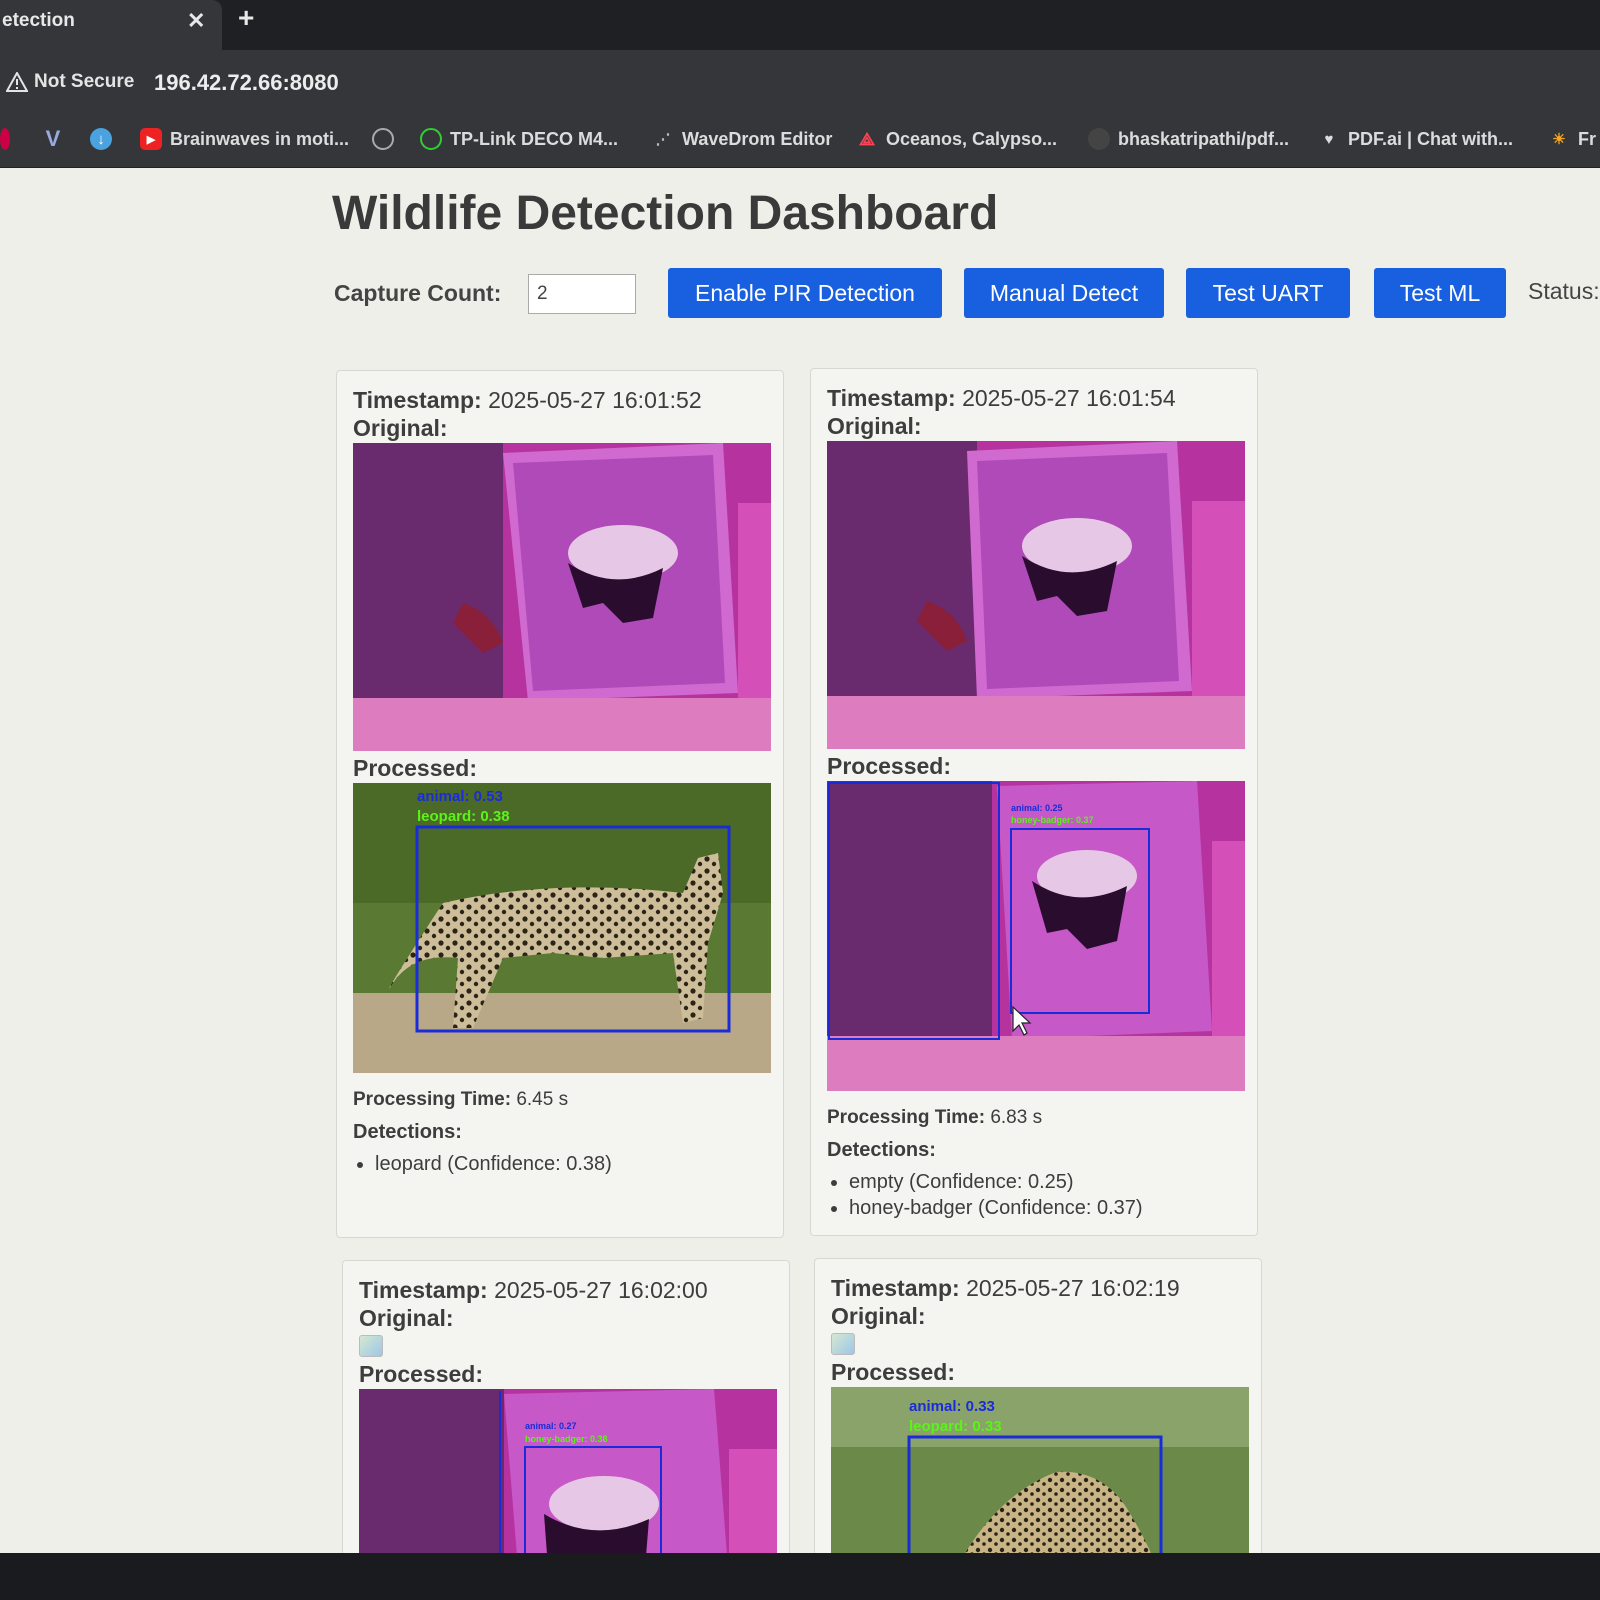 The width and height of the screenshot is (1600, 1600). What do you see at coordinates (757, 138) in the screenshot?
I see `bookmark-label: WaveDrom Editor` at bounding box center [757, 138].